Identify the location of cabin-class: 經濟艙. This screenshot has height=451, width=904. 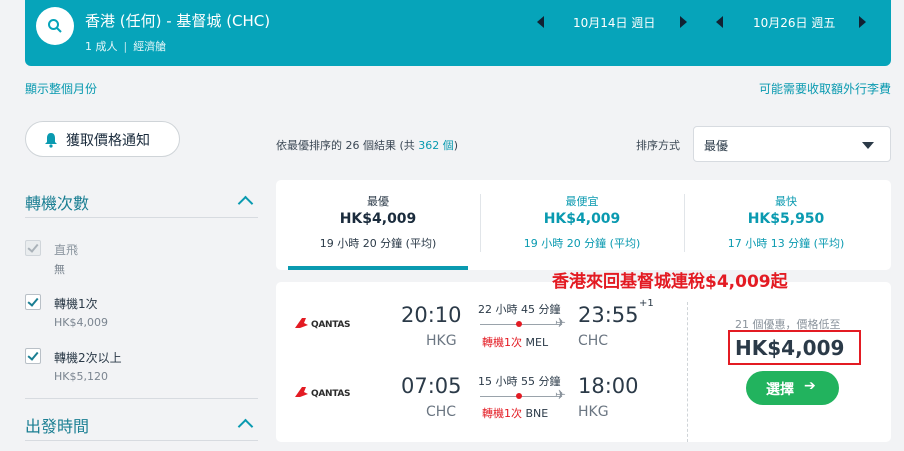
(150, 46).